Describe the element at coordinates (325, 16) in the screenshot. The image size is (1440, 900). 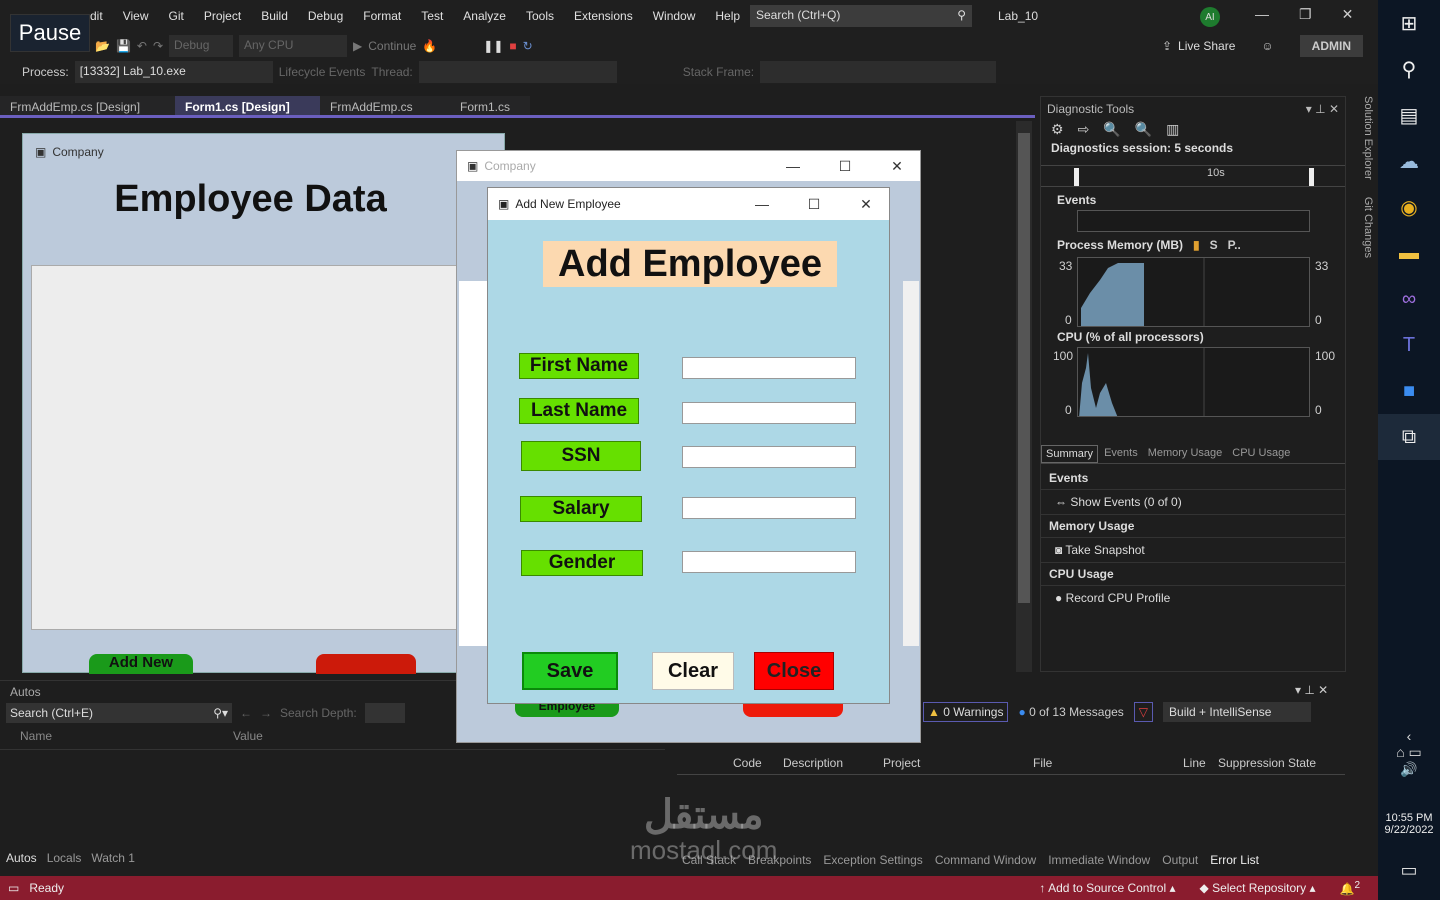
I see `menu-debug: Debug` at that location.